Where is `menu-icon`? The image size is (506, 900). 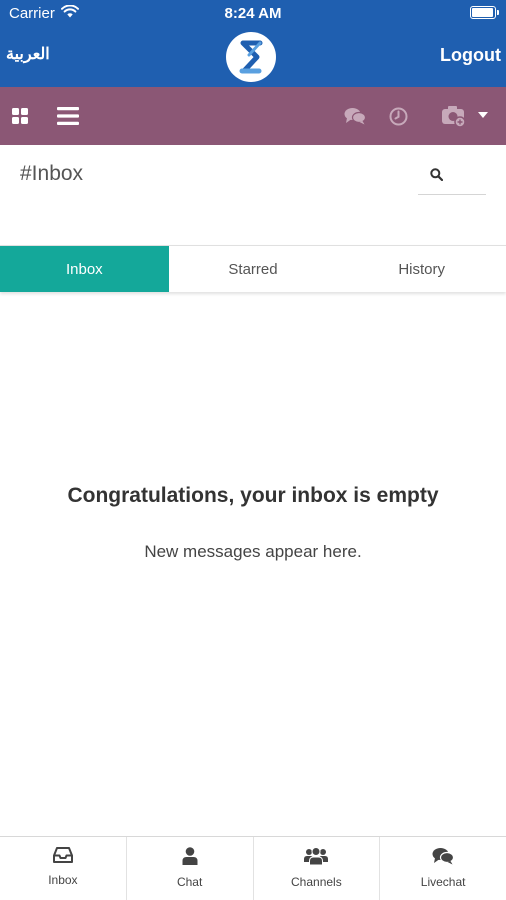
menu-icon is located at coordinates (68, 116).